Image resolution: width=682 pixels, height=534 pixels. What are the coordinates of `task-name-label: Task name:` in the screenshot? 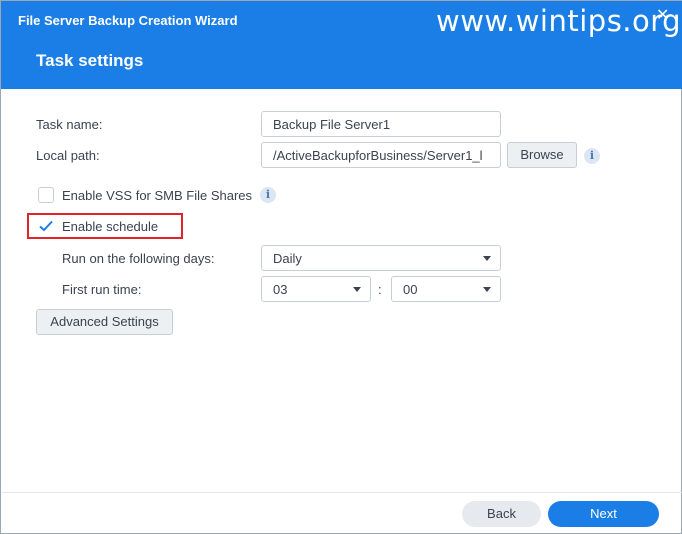 It's located at (69, 124).